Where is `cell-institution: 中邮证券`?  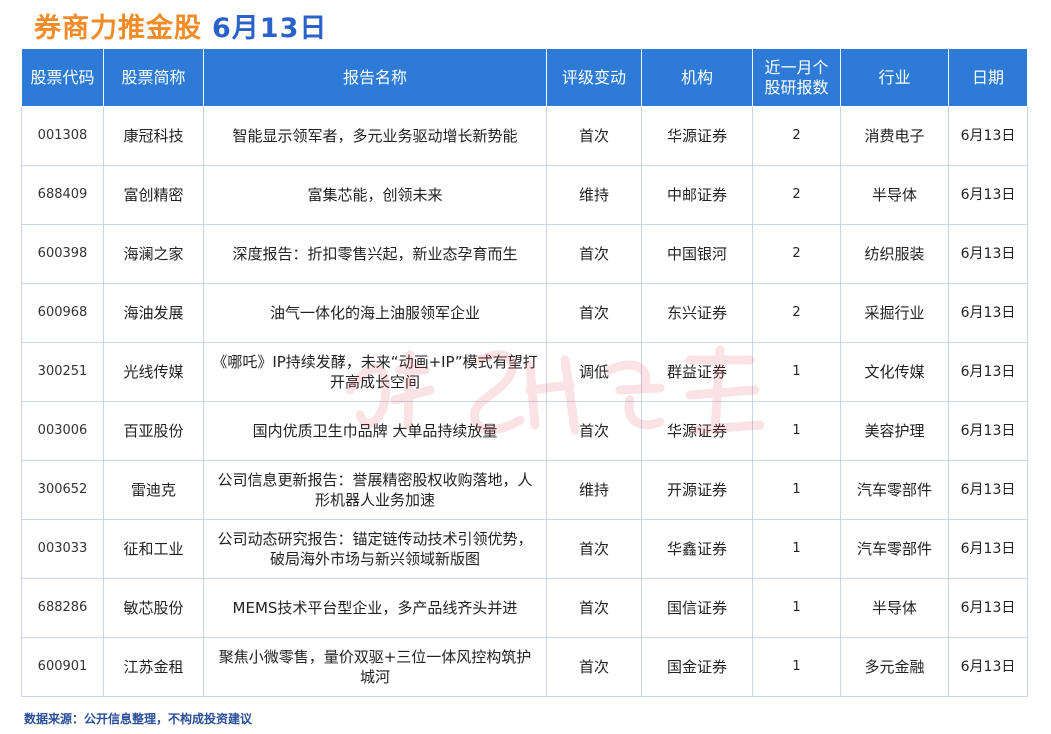 cell-institution: 中邮证券 is located at coordinates (697, 195).